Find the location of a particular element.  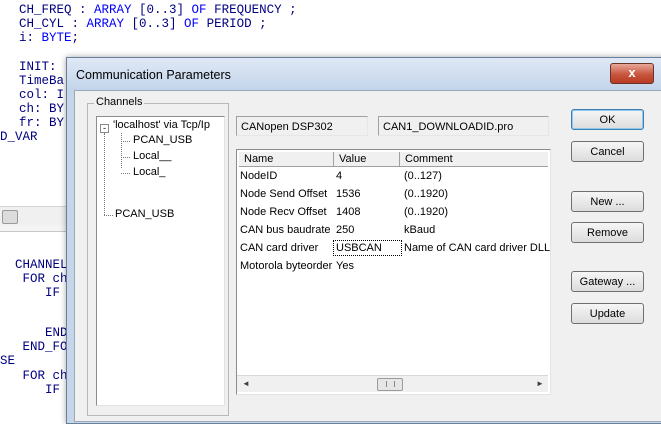

dialog-title-bar: Communication Parameters x is located at coordinates (364, 74).